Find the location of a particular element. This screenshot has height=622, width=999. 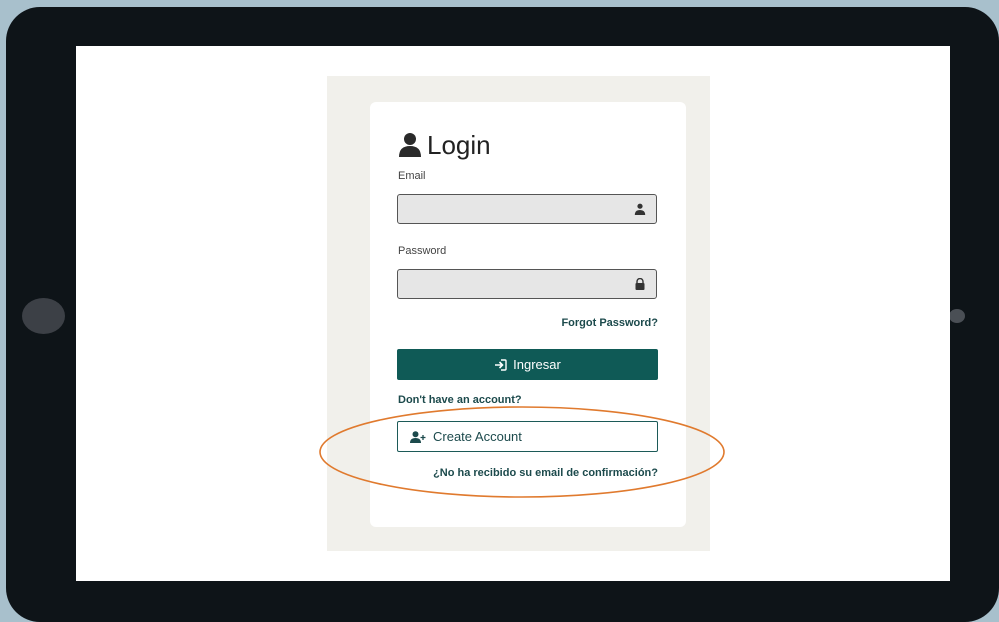

tablet-sensor-dot is located at coordinates (957, 316).